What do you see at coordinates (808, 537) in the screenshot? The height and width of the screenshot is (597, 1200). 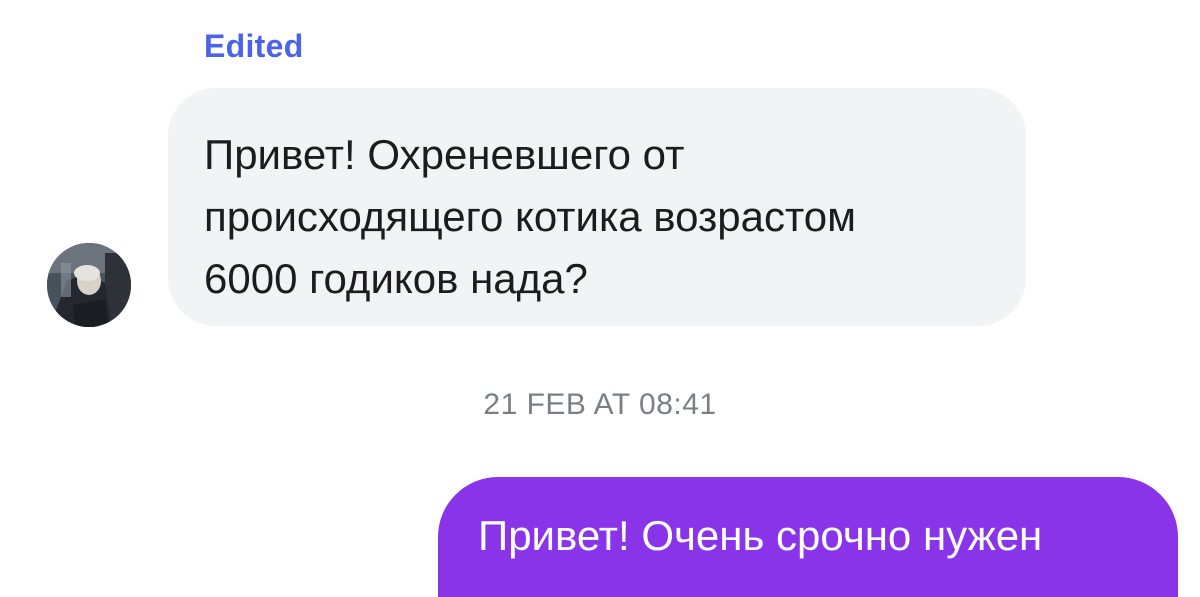 I see `outgoing-message-bubble: Привет! Очень срочно нужен` at bounding box center [808, 537].